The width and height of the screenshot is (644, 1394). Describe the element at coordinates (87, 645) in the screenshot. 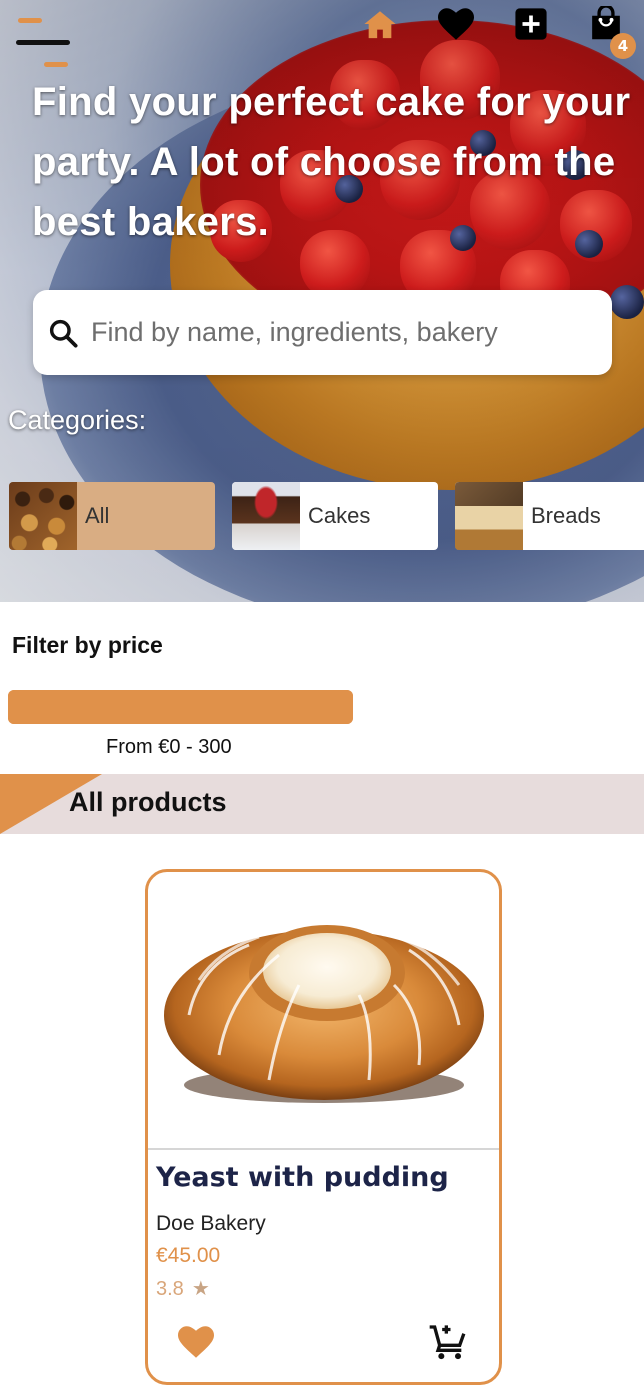

I see `filter-title: Filter by price` at that location.